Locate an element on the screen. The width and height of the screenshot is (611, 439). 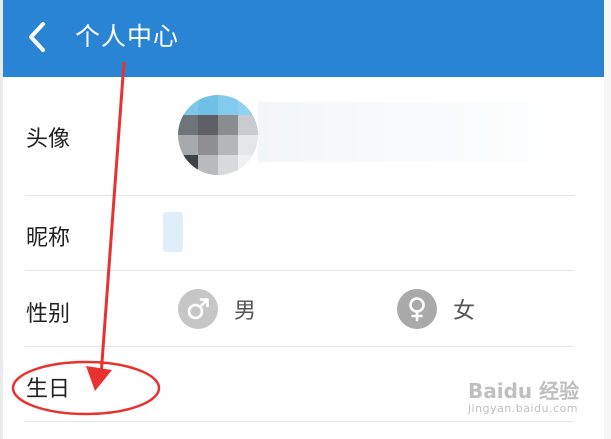
gender-option-female: 女 is located at coordinates (436, 309).